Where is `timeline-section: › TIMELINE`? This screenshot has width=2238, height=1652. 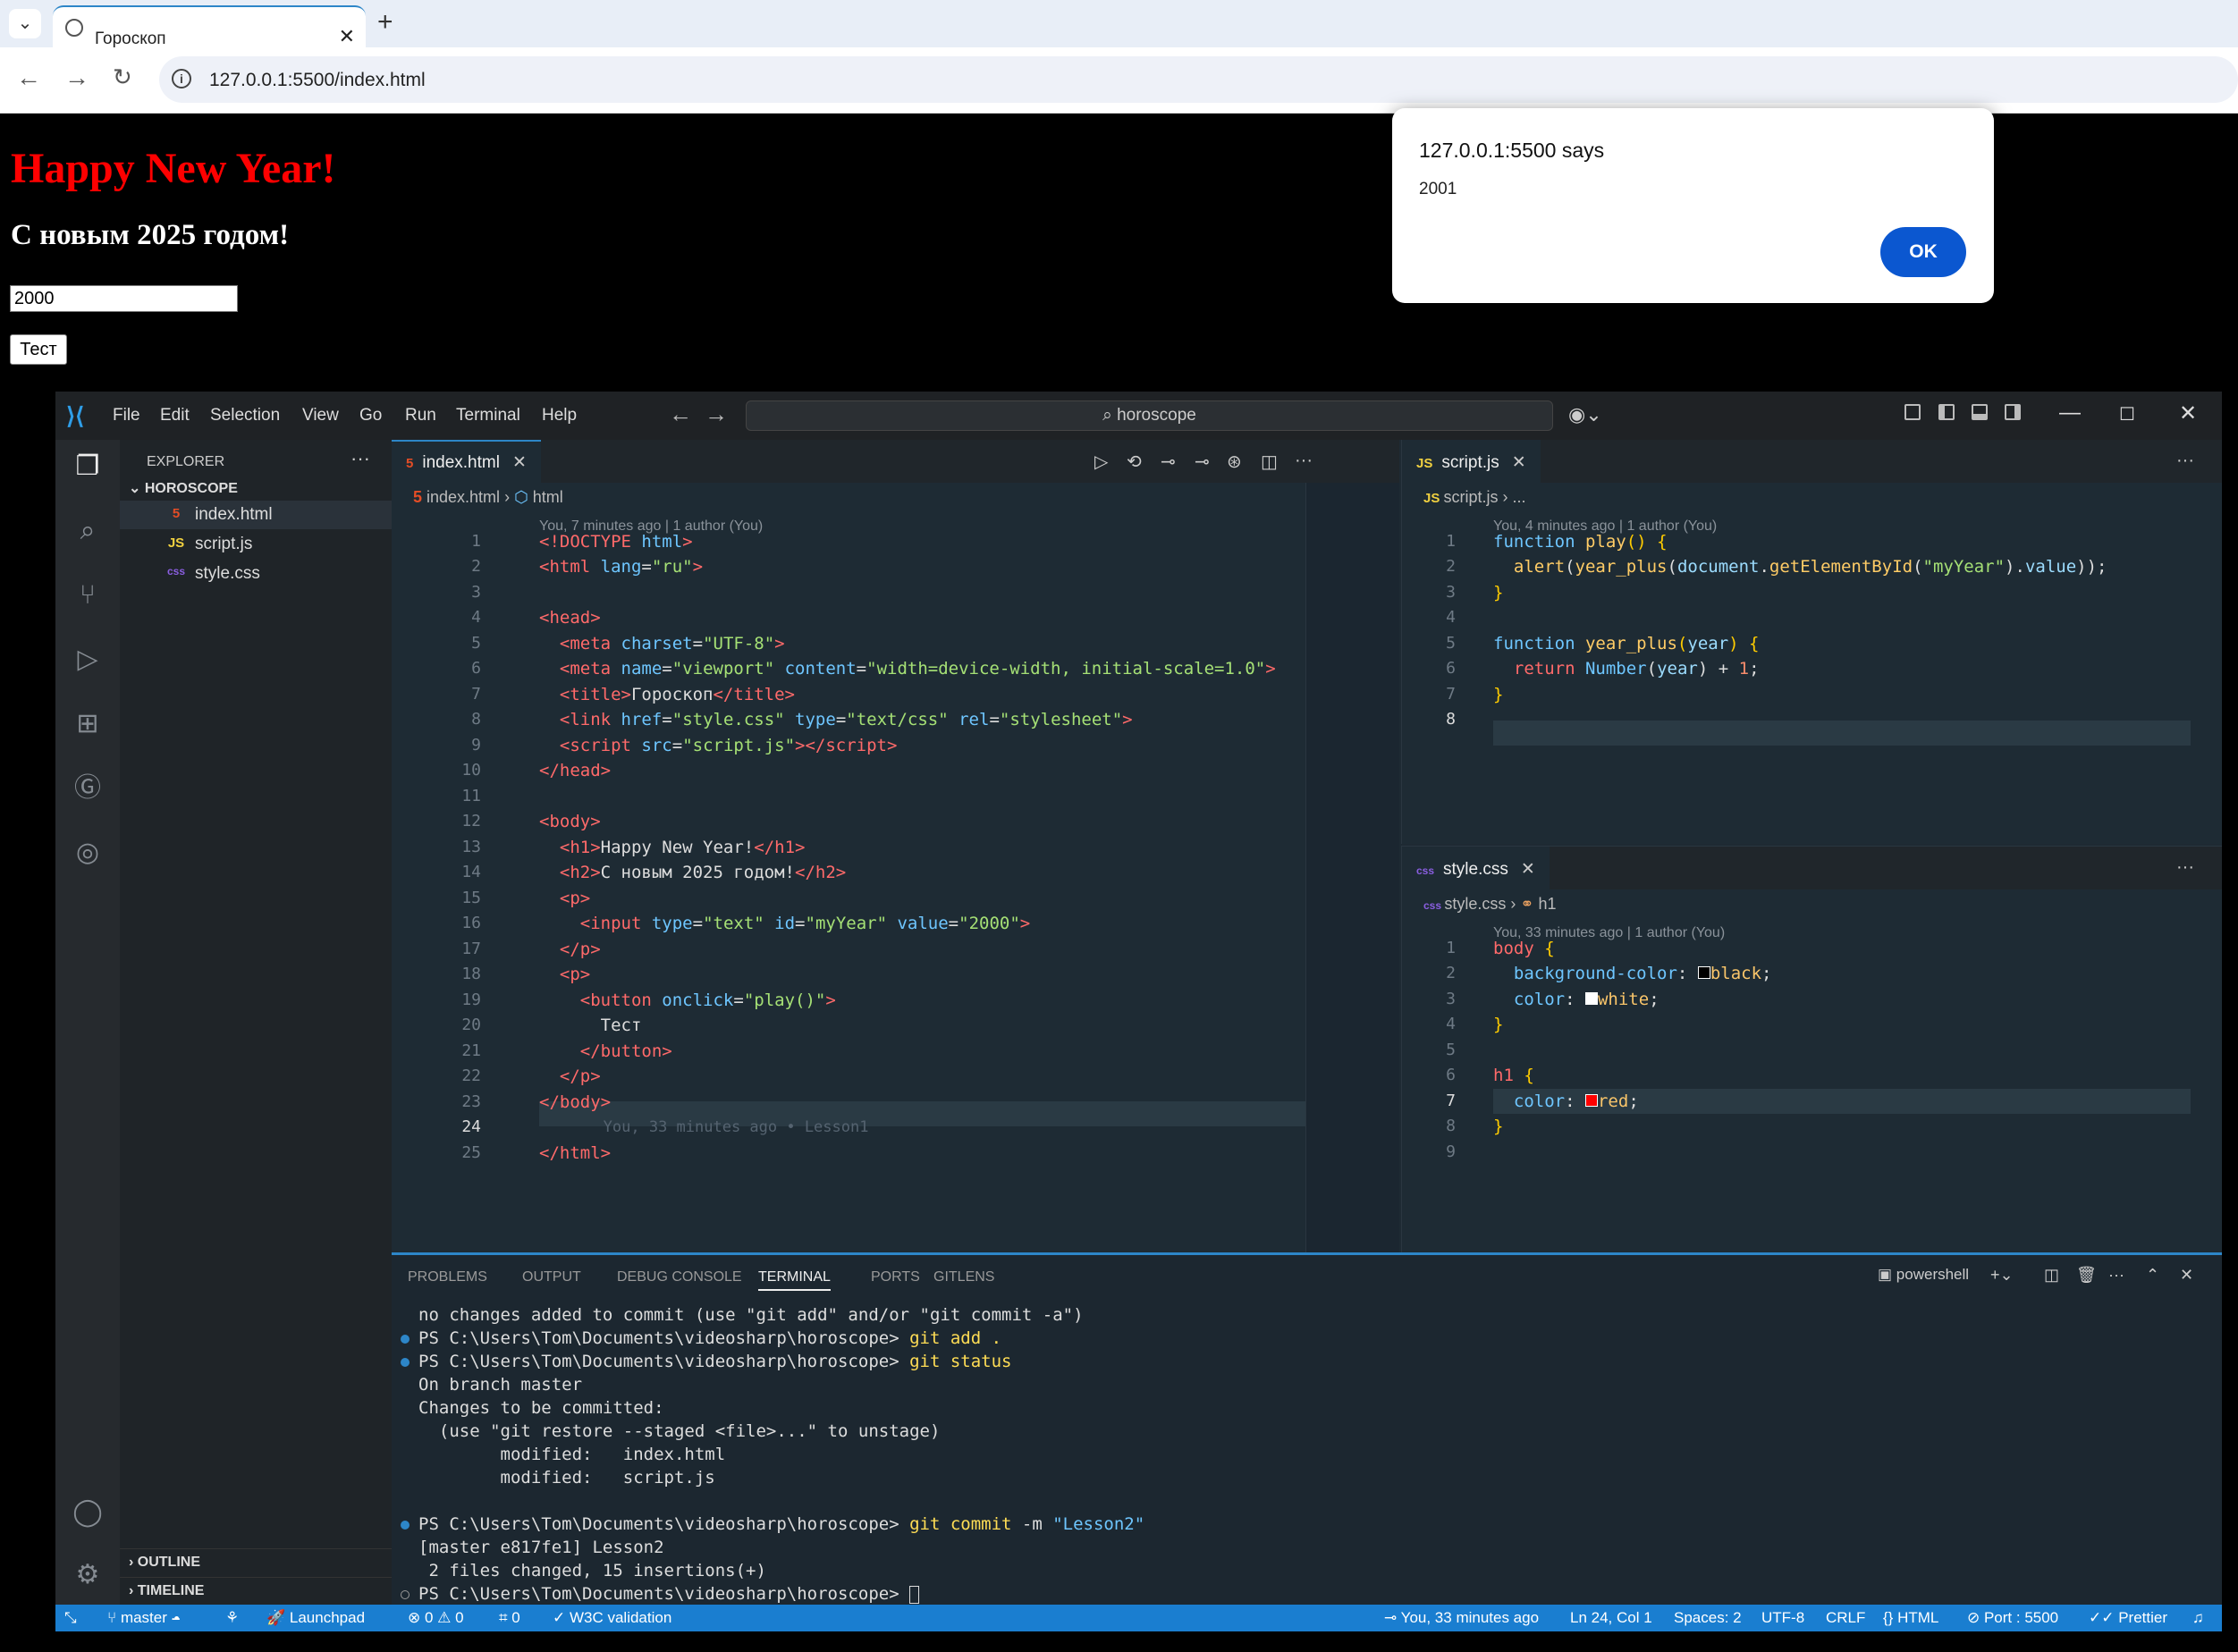
timeline-section: › TIMELINE is located at coordinates (256, 1590).